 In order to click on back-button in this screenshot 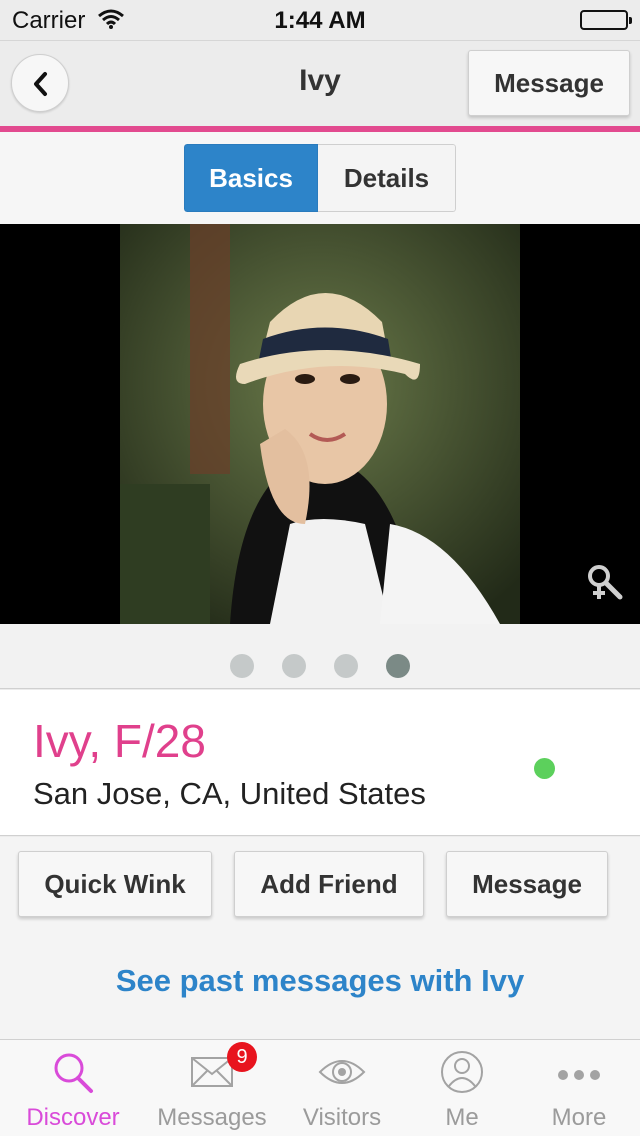, I will do `click(40, 83)`.